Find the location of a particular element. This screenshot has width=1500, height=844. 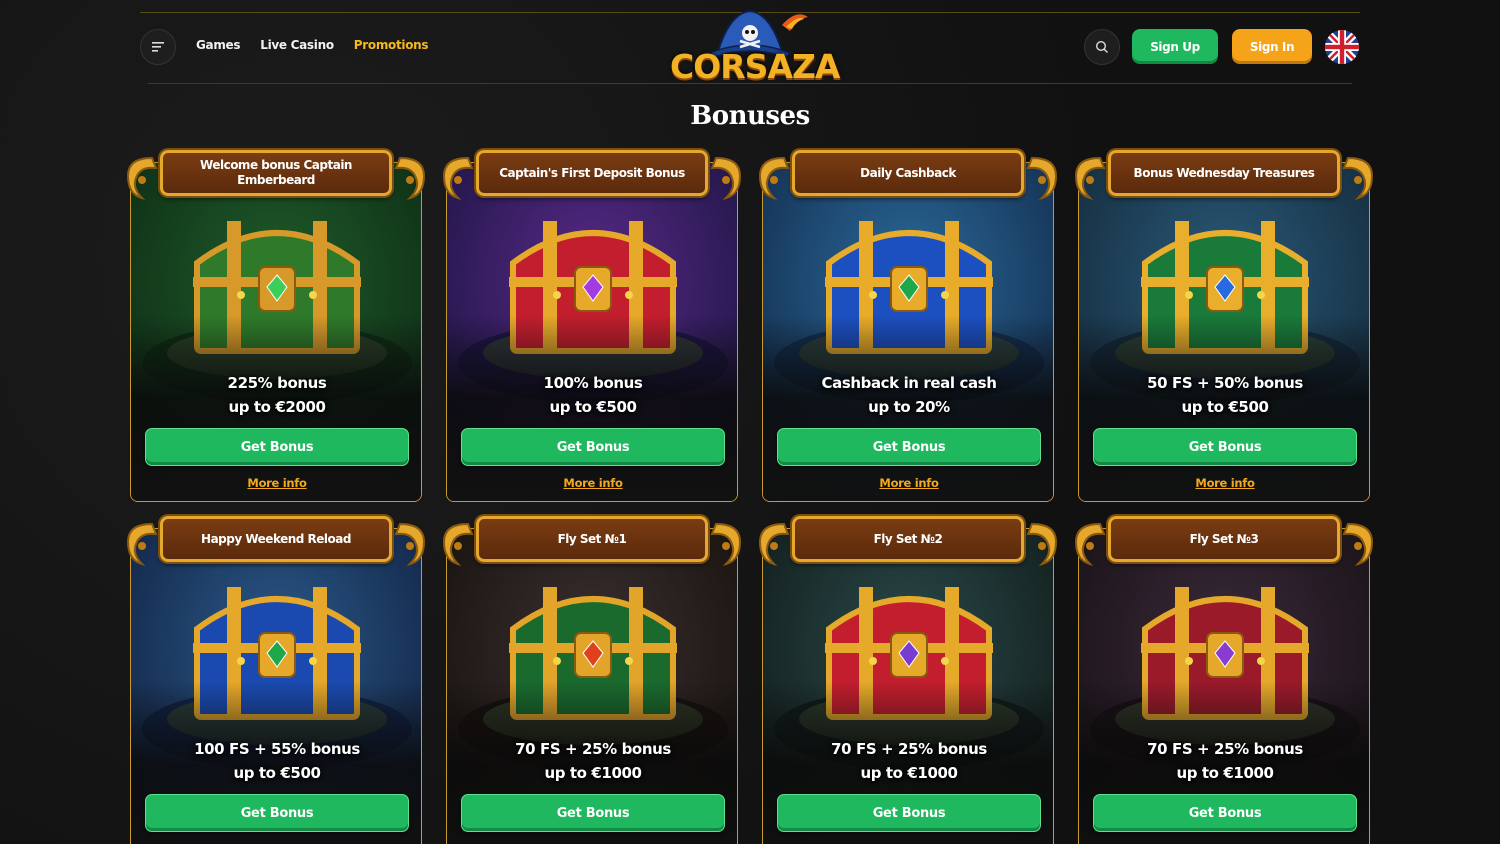

card-title-plate: Happy Weekend Reload is located at coordinates (276, 539).